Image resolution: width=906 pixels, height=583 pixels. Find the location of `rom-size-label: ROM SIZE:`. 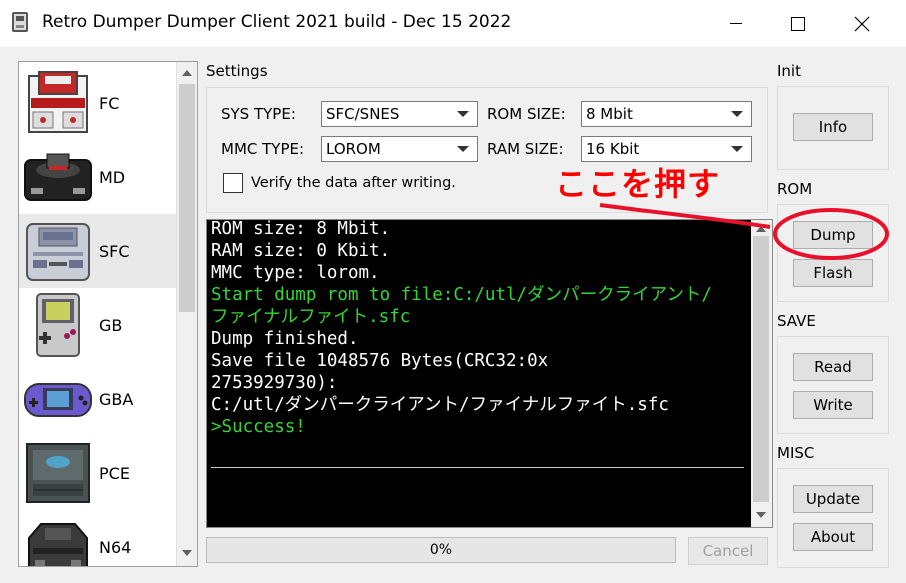

rom-size-label: ROM SIZE: is located at coordinates (526, 114).